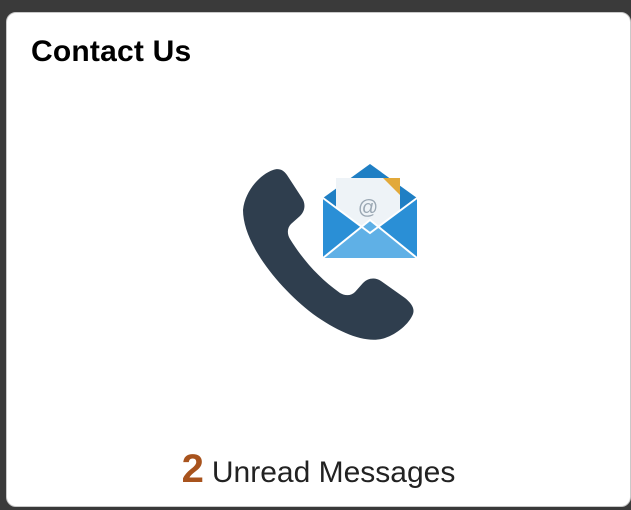 The image size is (631, 510). What do you see at coordinates (111, 51) in the screenshot?
I see `tile-title: Contact Us` at bounding box center [111, 51].